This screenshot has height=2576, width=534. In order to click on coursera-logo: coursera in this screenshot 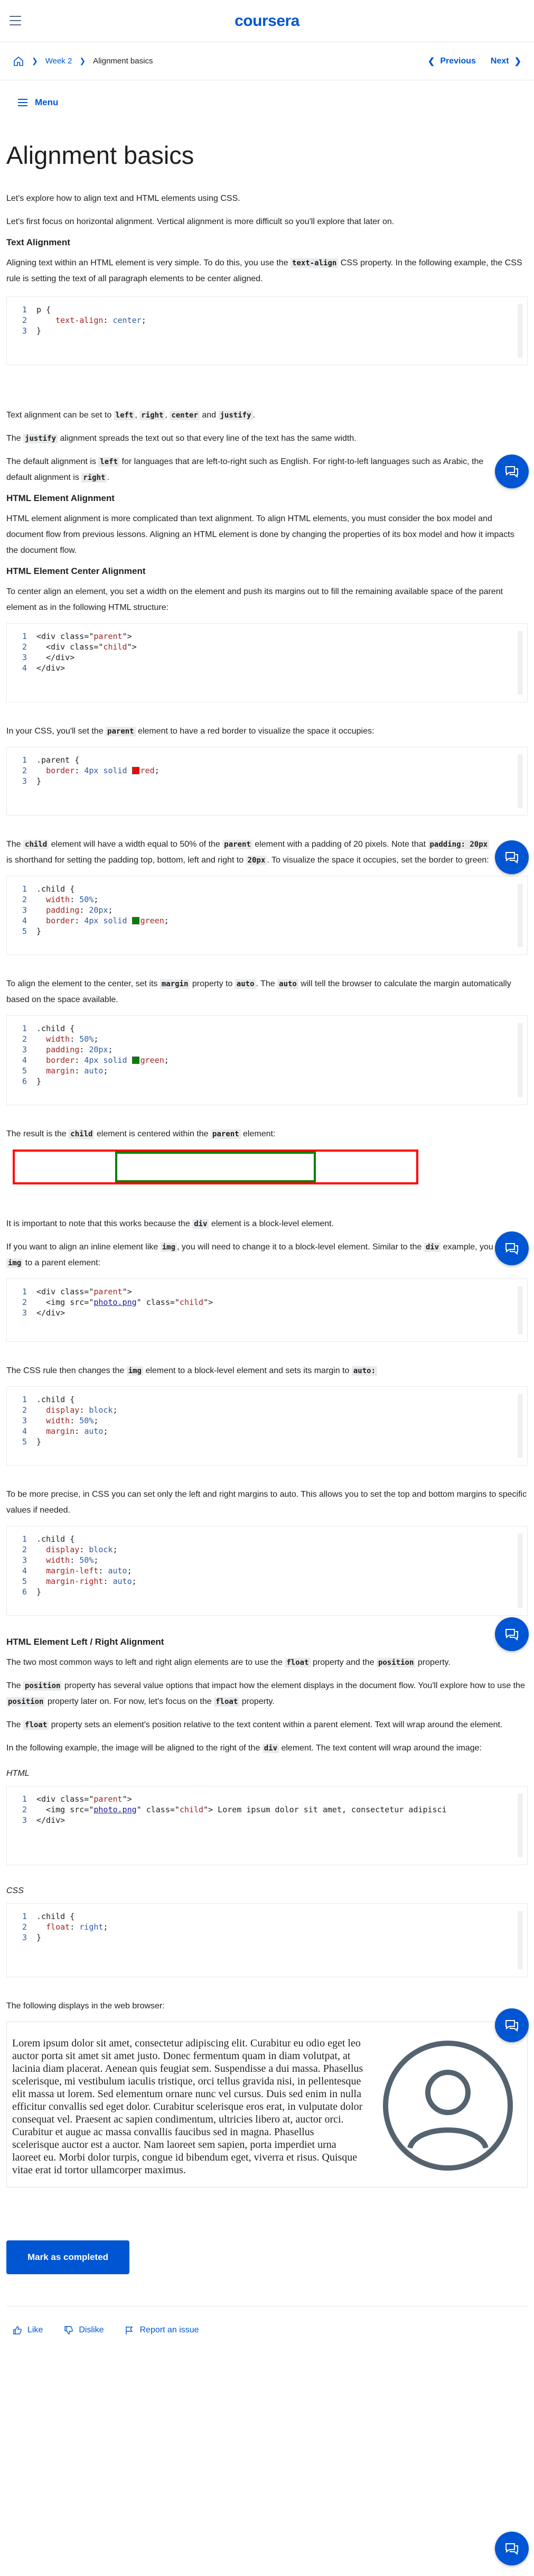, I will do `click(267, 21)`.